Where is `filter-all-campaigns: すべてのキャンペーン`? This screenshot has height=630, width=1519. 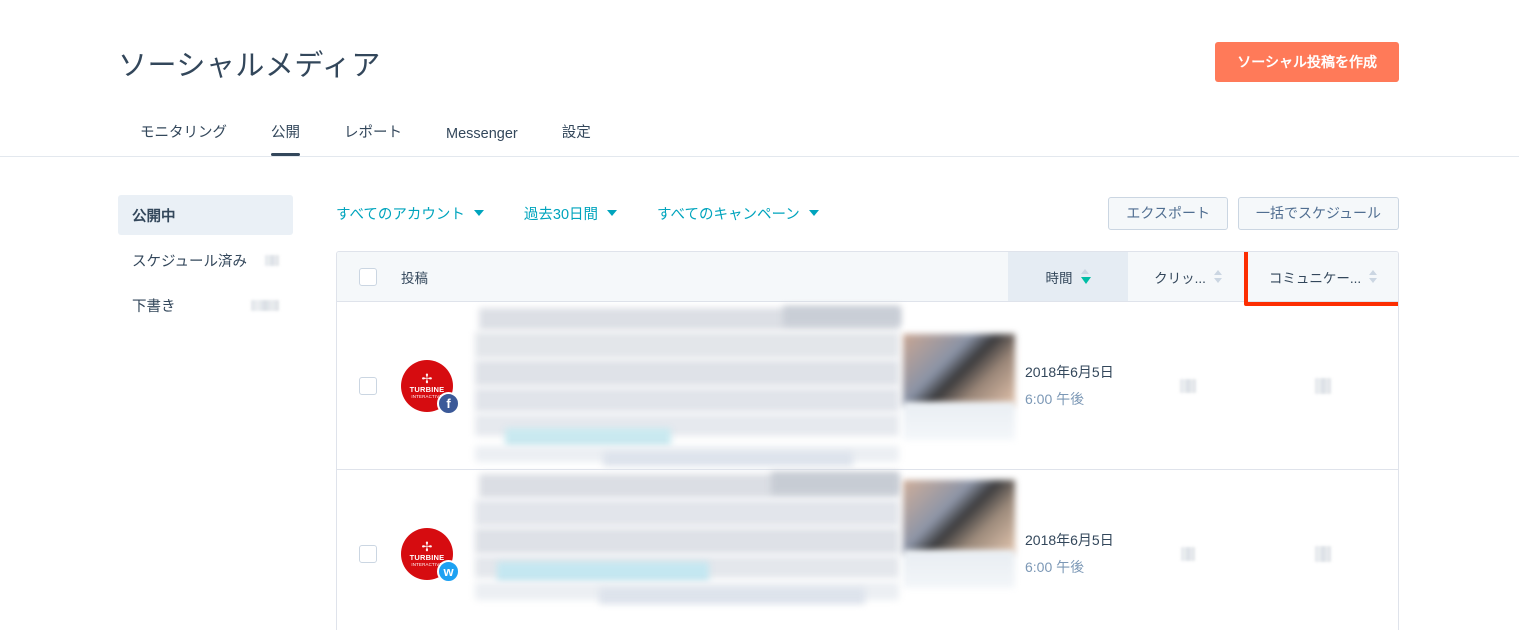
filter-all-campaigns: すべてのキャンペーン is located at coordinates (738, 213).